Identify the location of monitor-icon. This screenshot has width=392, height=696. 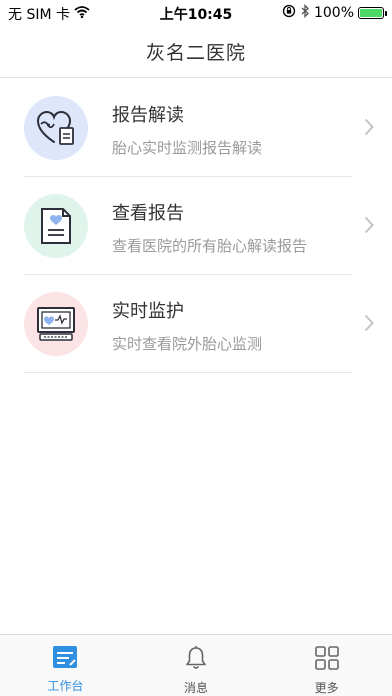
(56, 324).